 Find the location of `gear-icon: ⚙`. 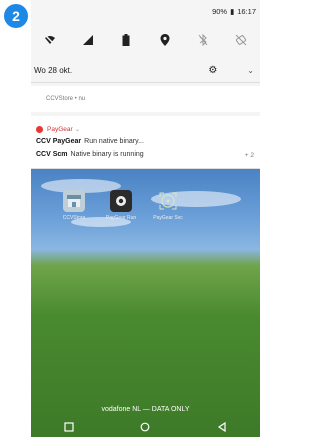

gear-icon: ⚙ is located at coordinates (212, 70).